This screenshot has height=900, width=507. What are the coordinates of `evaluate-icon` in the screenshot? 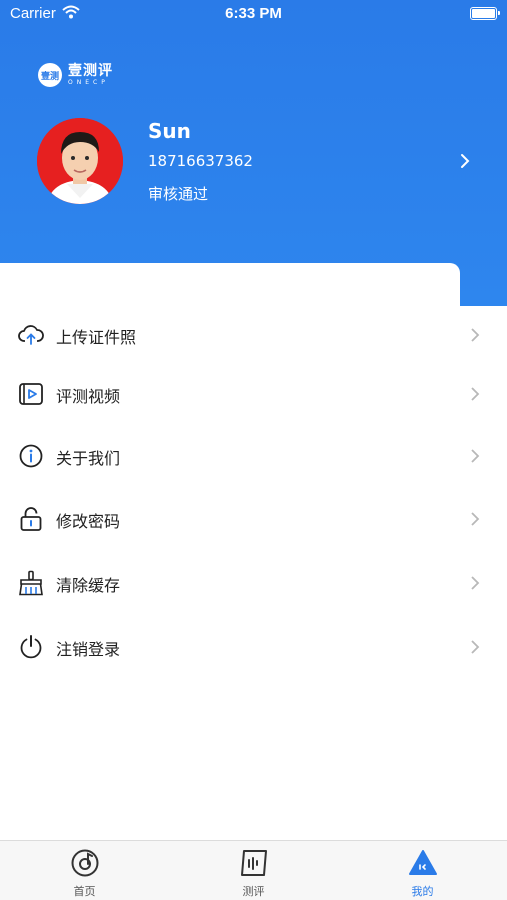 It's located at (254, 863).